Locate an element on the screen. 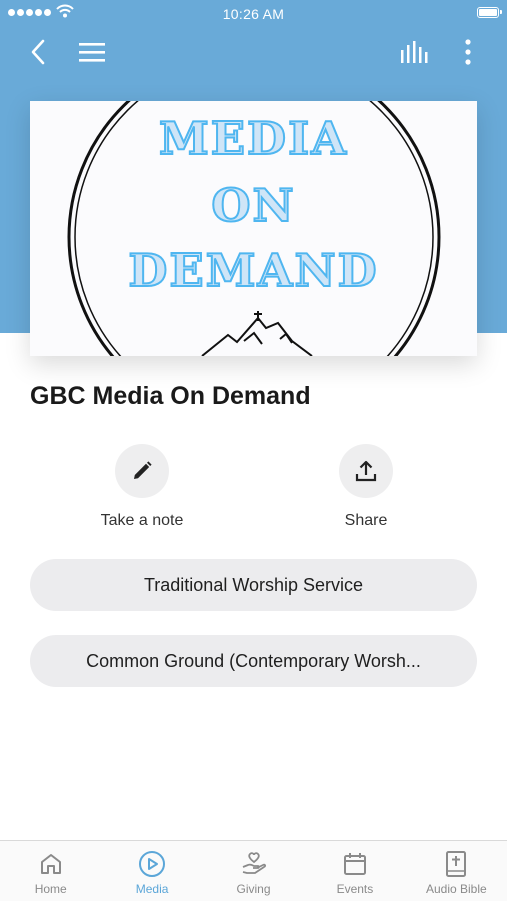 This screenshot has width=507, height=901. share-upload-icon is located at coordinates (366, 471).